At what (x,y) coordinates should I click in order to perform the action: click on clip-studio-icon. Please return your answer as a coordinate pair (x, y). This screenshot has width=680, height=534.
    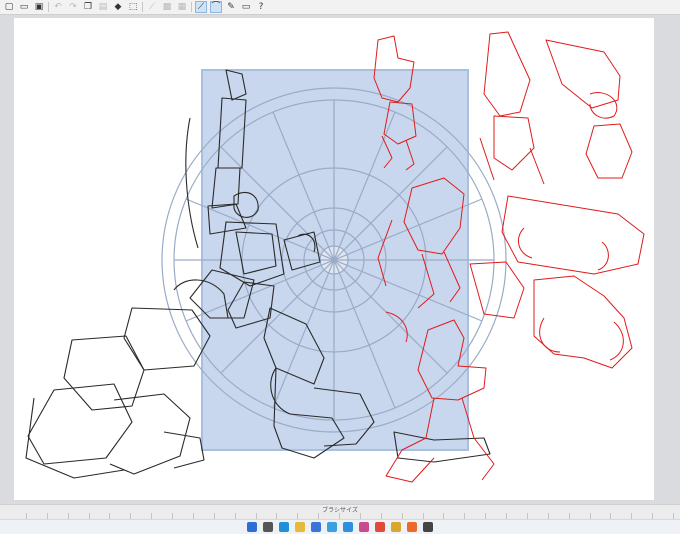
    Looking at the image, I should click on (412, 527).